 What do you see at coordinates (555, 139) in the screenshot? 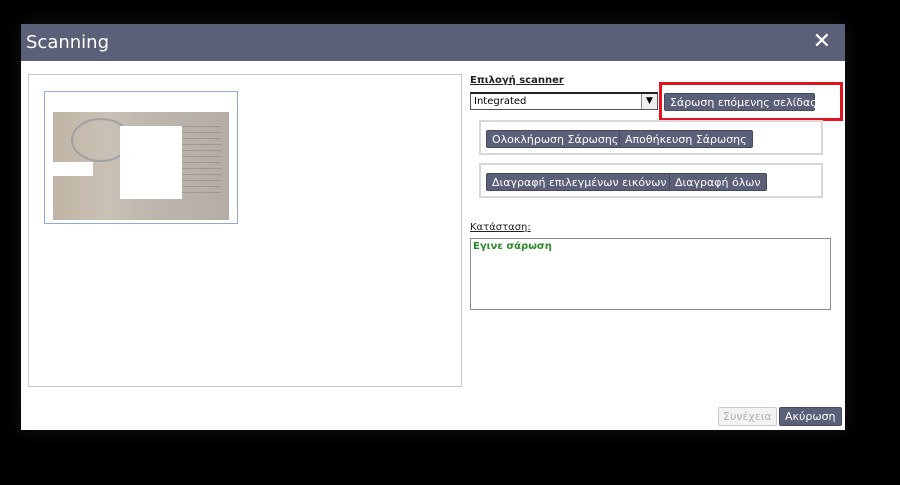
I see `complete-scan-button: Ολοκλήρωση Σάρωσης` at bounding box center [555, 139].